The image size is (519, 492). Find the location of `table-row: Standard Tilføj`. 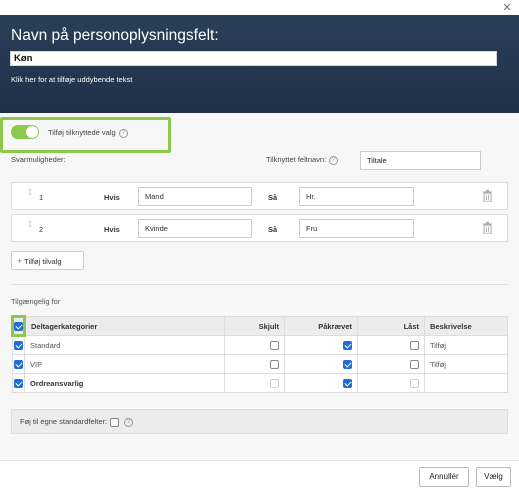

table-row: Standard Tilføj is located at coordinates (260, 345).